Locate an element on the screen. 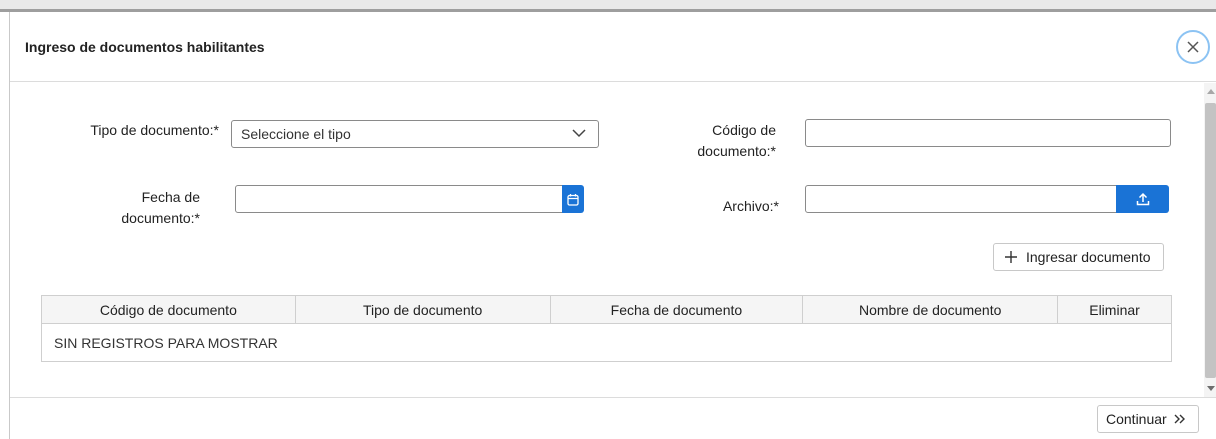 This screenshot has height=439, width=1216. archivo-input is located at coordinates (961, 199).